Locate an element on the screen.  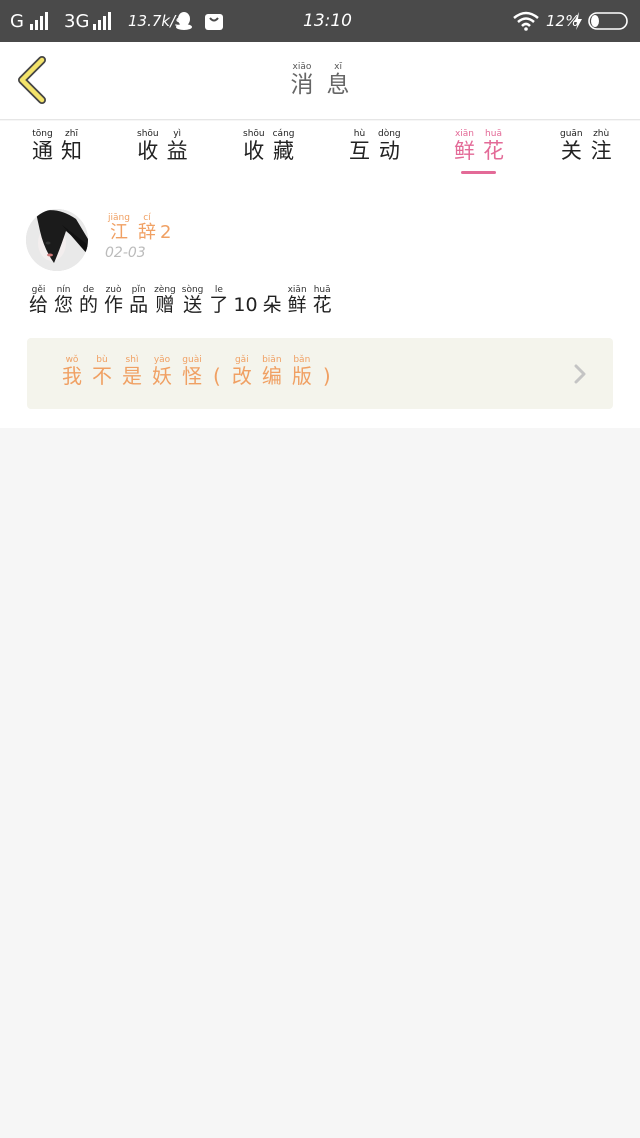
tab-notifications: tōng 通 zhī 知 is located at coordinates (57, 156).